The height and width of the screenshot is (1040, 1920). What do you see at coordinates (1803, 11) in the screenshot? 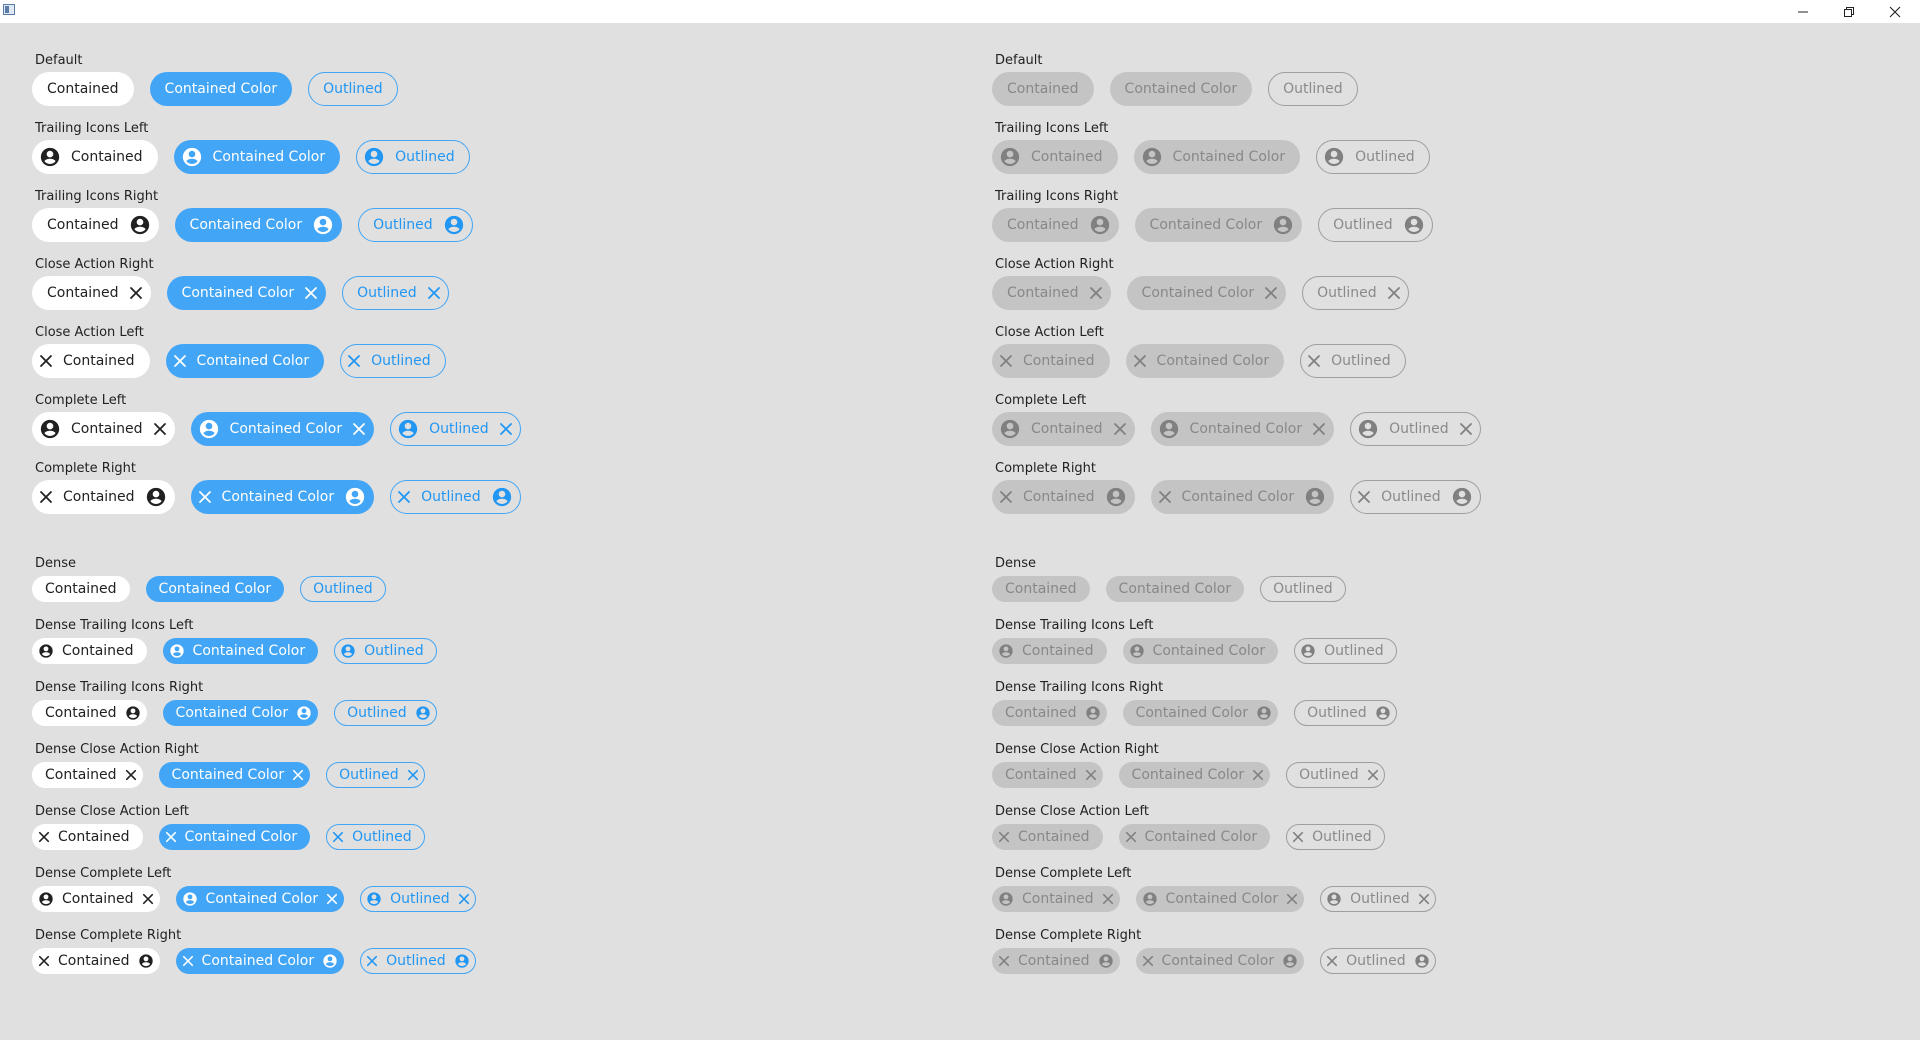
I see `minimize-button` at bounding box center [1803, 11].